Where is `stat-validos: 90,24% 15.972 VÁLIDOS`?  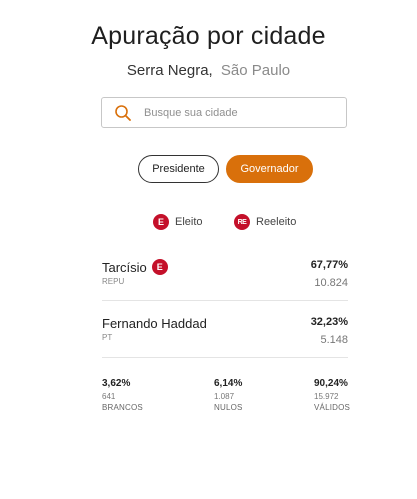
stat-validos: 90,24% 15.972 VÁLIDOS is located at coordinates (332, 395).